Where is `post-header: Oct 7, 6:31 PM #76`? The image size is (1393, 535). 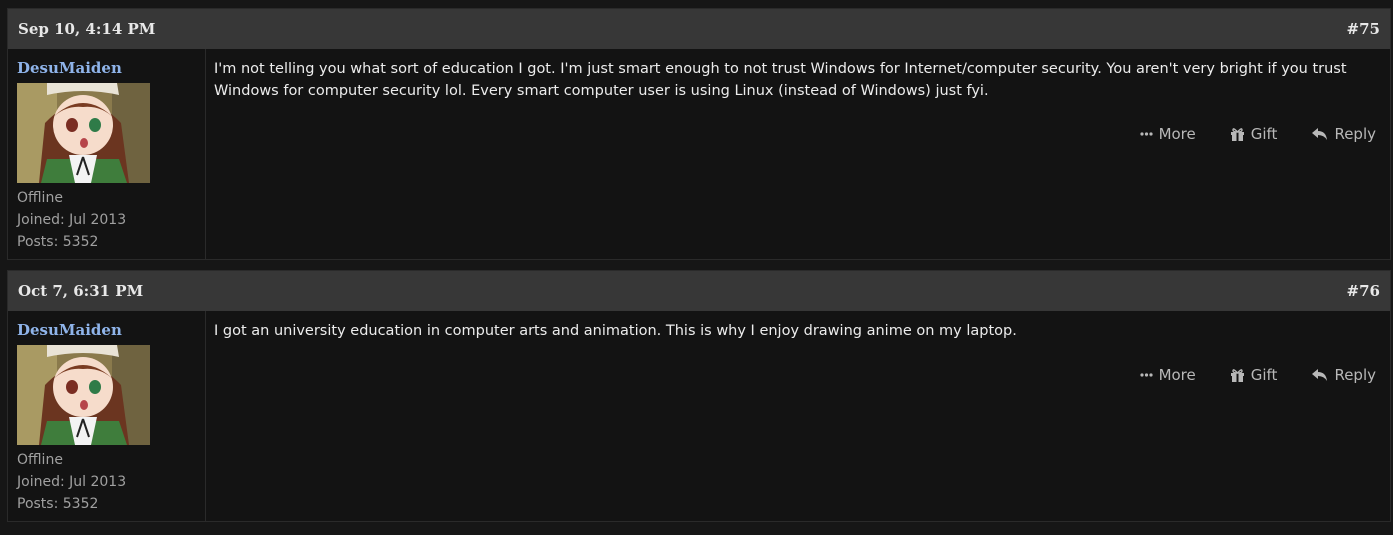 post-header: Oct 7, 6:31 PM #76 is located at coordinates (699, 291).